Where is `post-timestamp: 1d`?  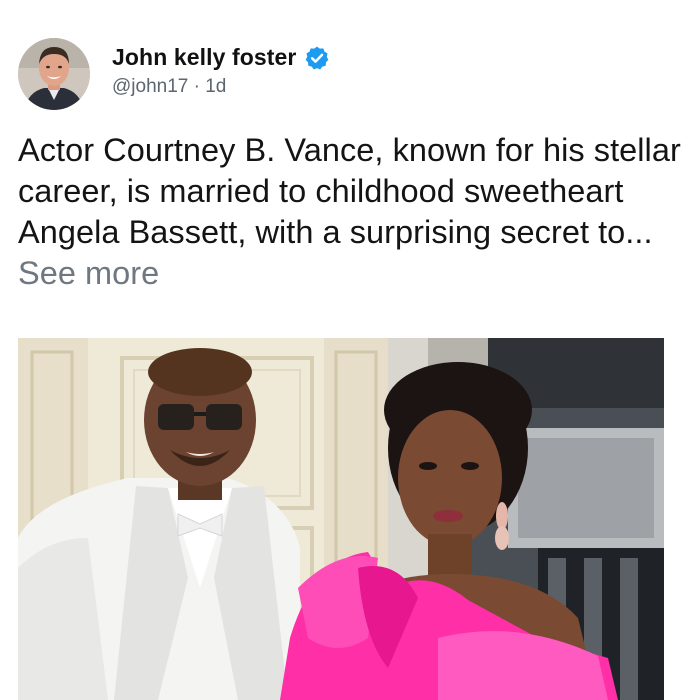
post-timestamp: 1d is located at coordinates (215, 86).